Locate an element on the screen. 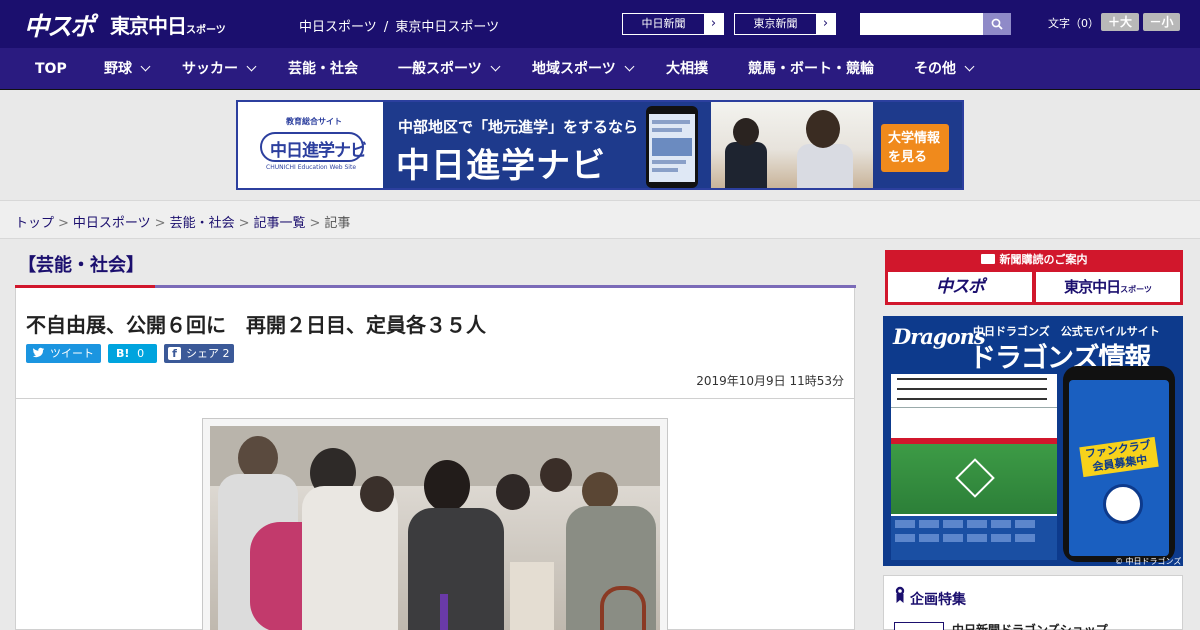 This screenshot has height=630, width=1200. site-link-tokyo-chunichi-sports: 東京中日スポーツ is located at coordinates (447, 27).